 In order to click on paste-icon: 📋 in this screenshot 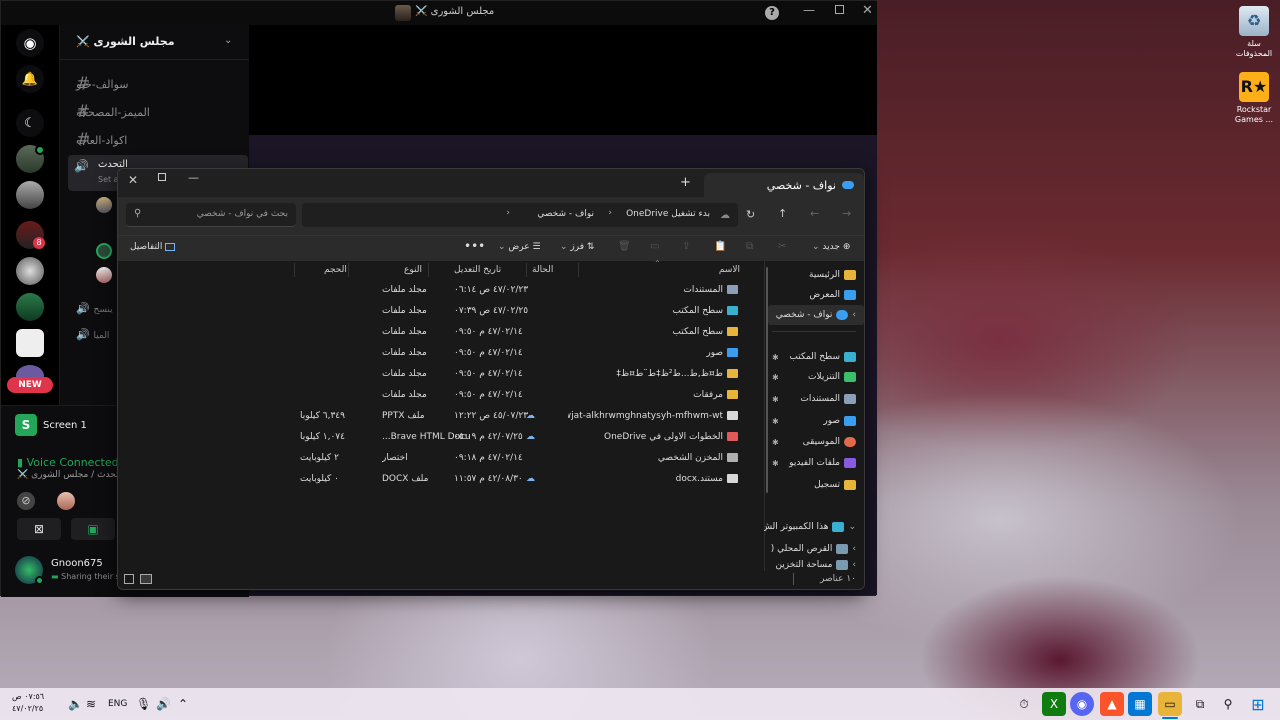, I will do `click(720, 246)`.